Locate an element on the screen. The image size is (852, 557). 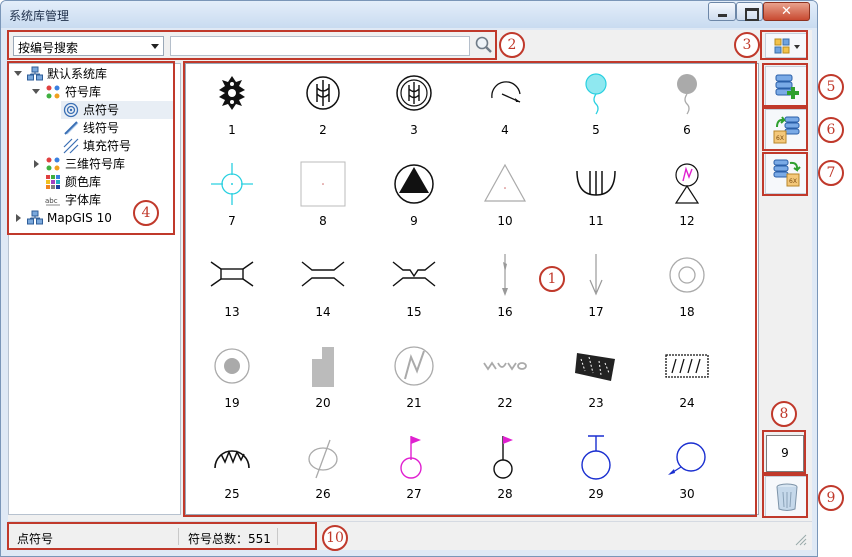
callout-frame-view-button is located at coordinates (784, 45).